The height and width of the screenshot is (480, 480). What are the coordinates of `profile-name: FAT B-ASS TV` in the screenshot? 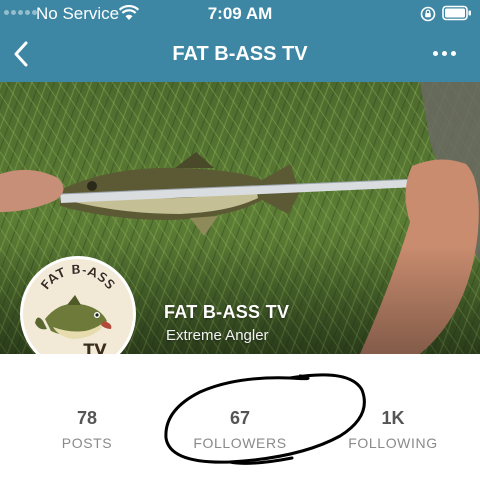 It's located at (227, 312).